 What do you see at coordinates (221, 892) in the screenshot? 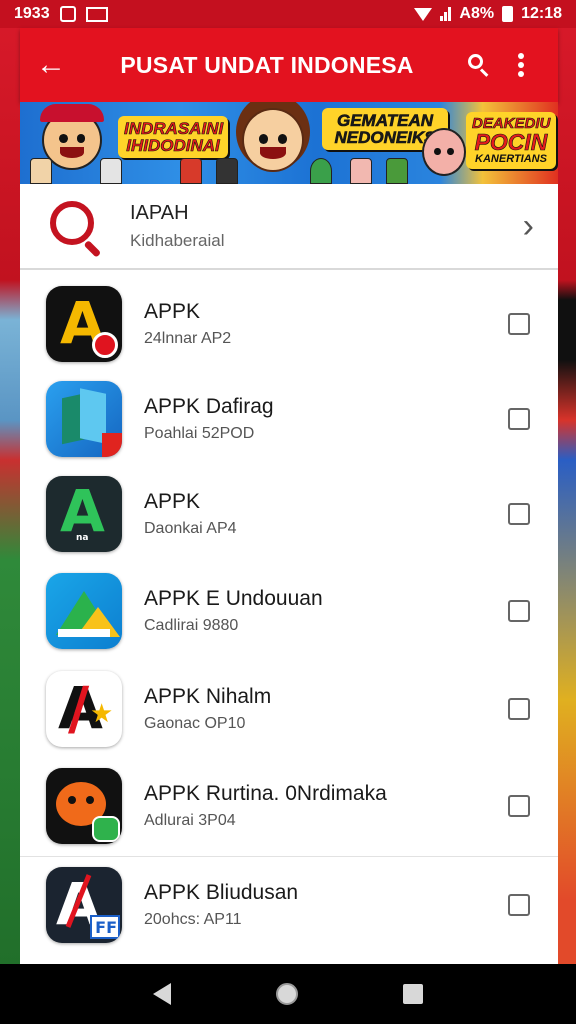
I see `app-name: APPK Bliudusan` at bounding box center [221, 892].